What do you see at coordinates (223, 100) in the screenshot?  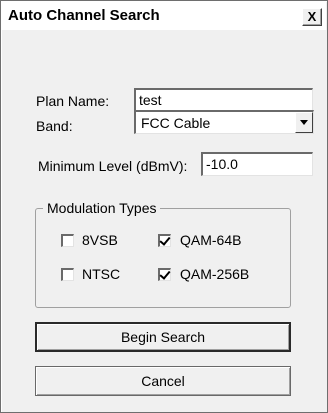 I see `plan-name-input: test` at bounding box center [223, 100].